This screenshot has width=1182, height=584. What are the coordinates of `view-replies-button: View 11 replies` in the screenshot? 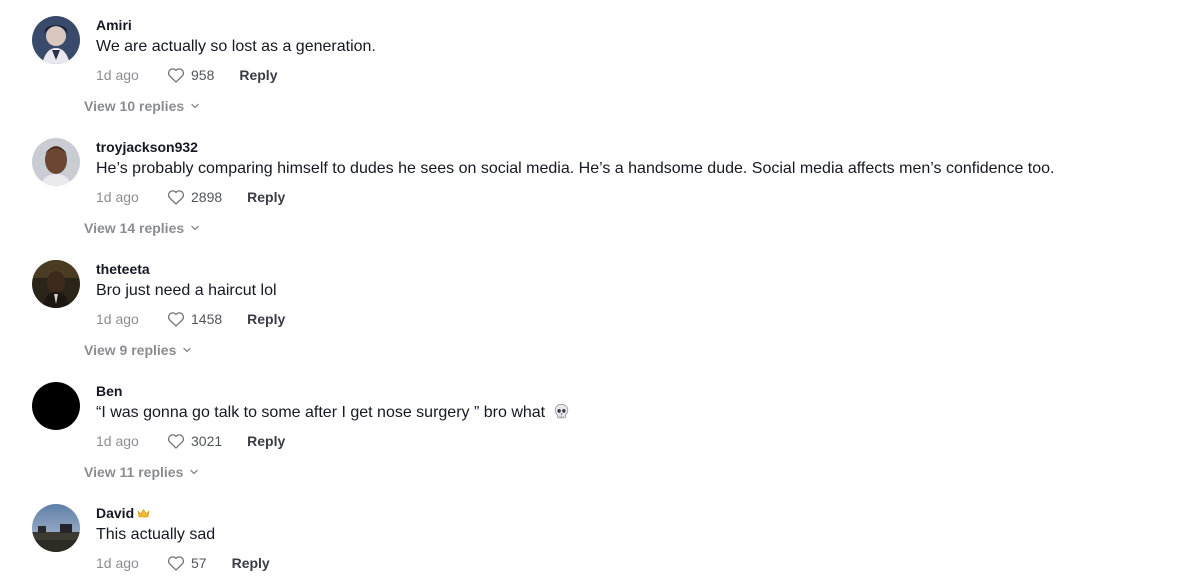 It's located at (141, 472).